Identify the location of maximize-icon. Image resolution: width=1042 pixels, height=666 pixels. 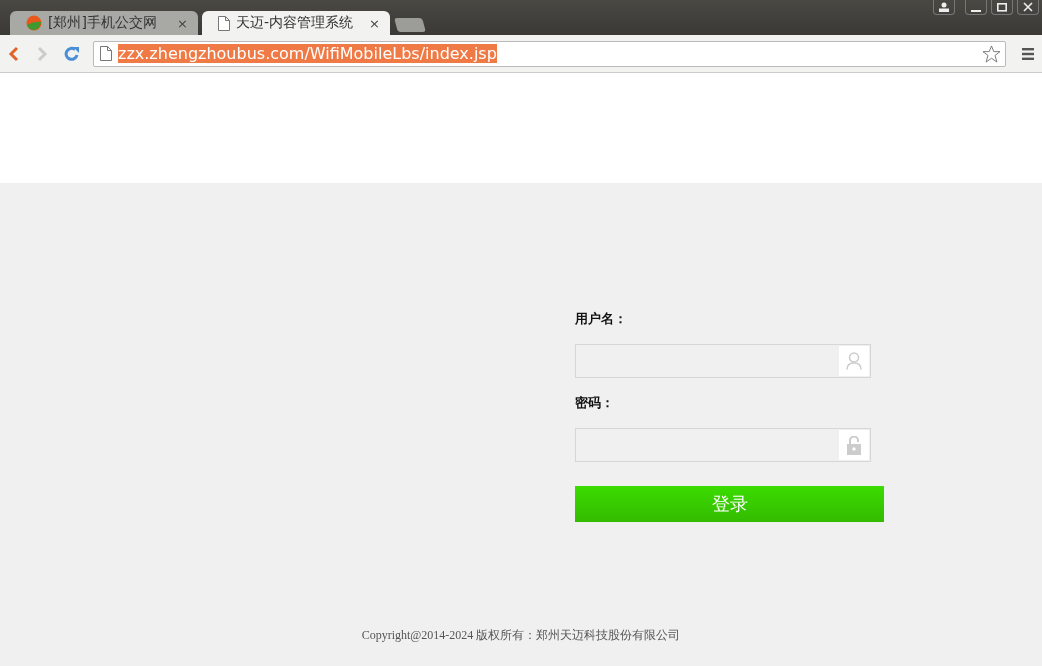
(1002, 7).